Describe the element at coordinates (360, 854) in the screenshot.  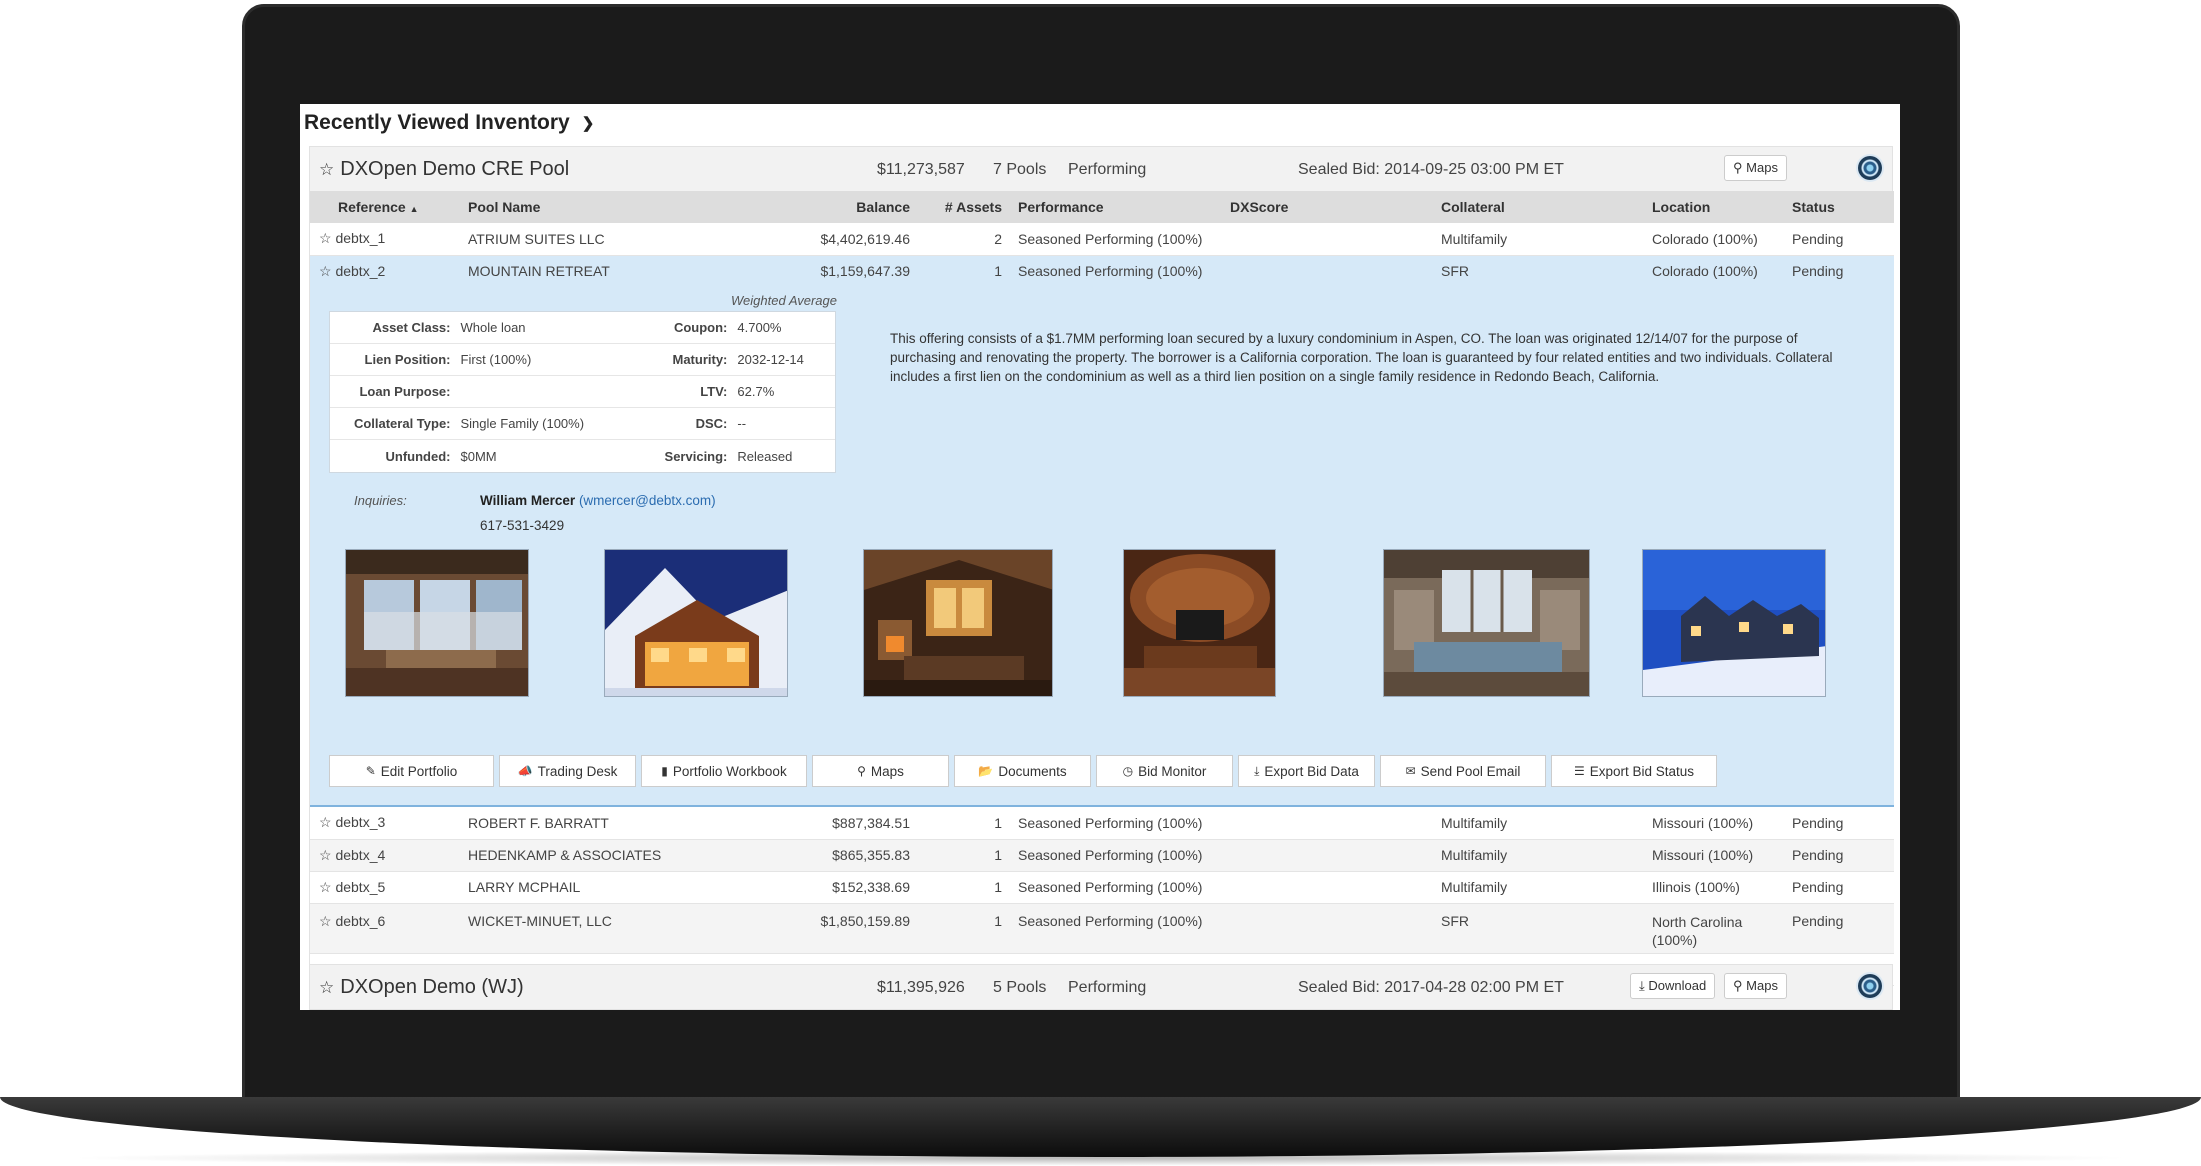
I see `row-reference: debtx_4` at that location.